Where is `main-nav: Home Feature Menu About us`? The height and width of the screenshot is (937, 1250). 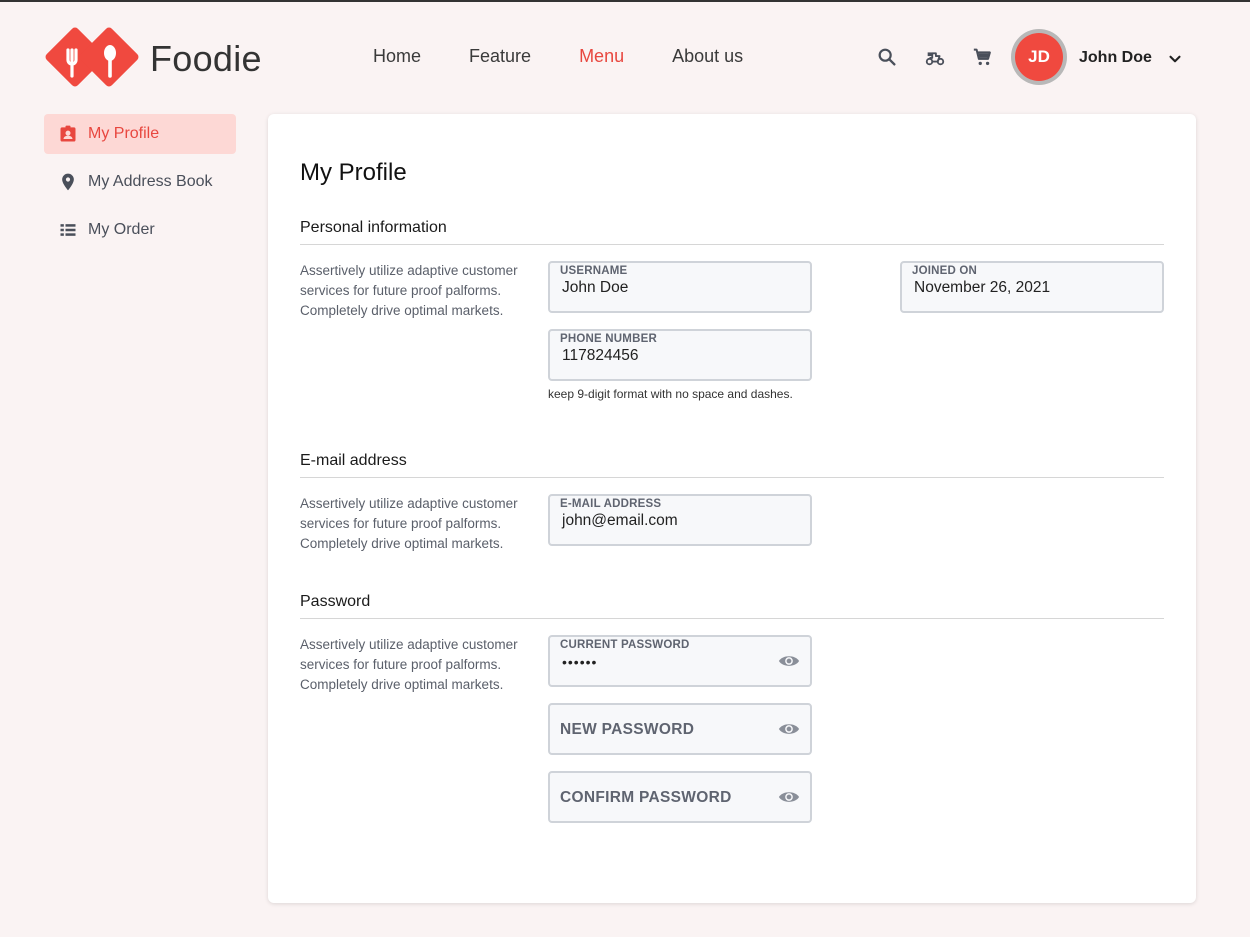 main-nav: Home Feature Menu About us is located at coordinates (582, 56).